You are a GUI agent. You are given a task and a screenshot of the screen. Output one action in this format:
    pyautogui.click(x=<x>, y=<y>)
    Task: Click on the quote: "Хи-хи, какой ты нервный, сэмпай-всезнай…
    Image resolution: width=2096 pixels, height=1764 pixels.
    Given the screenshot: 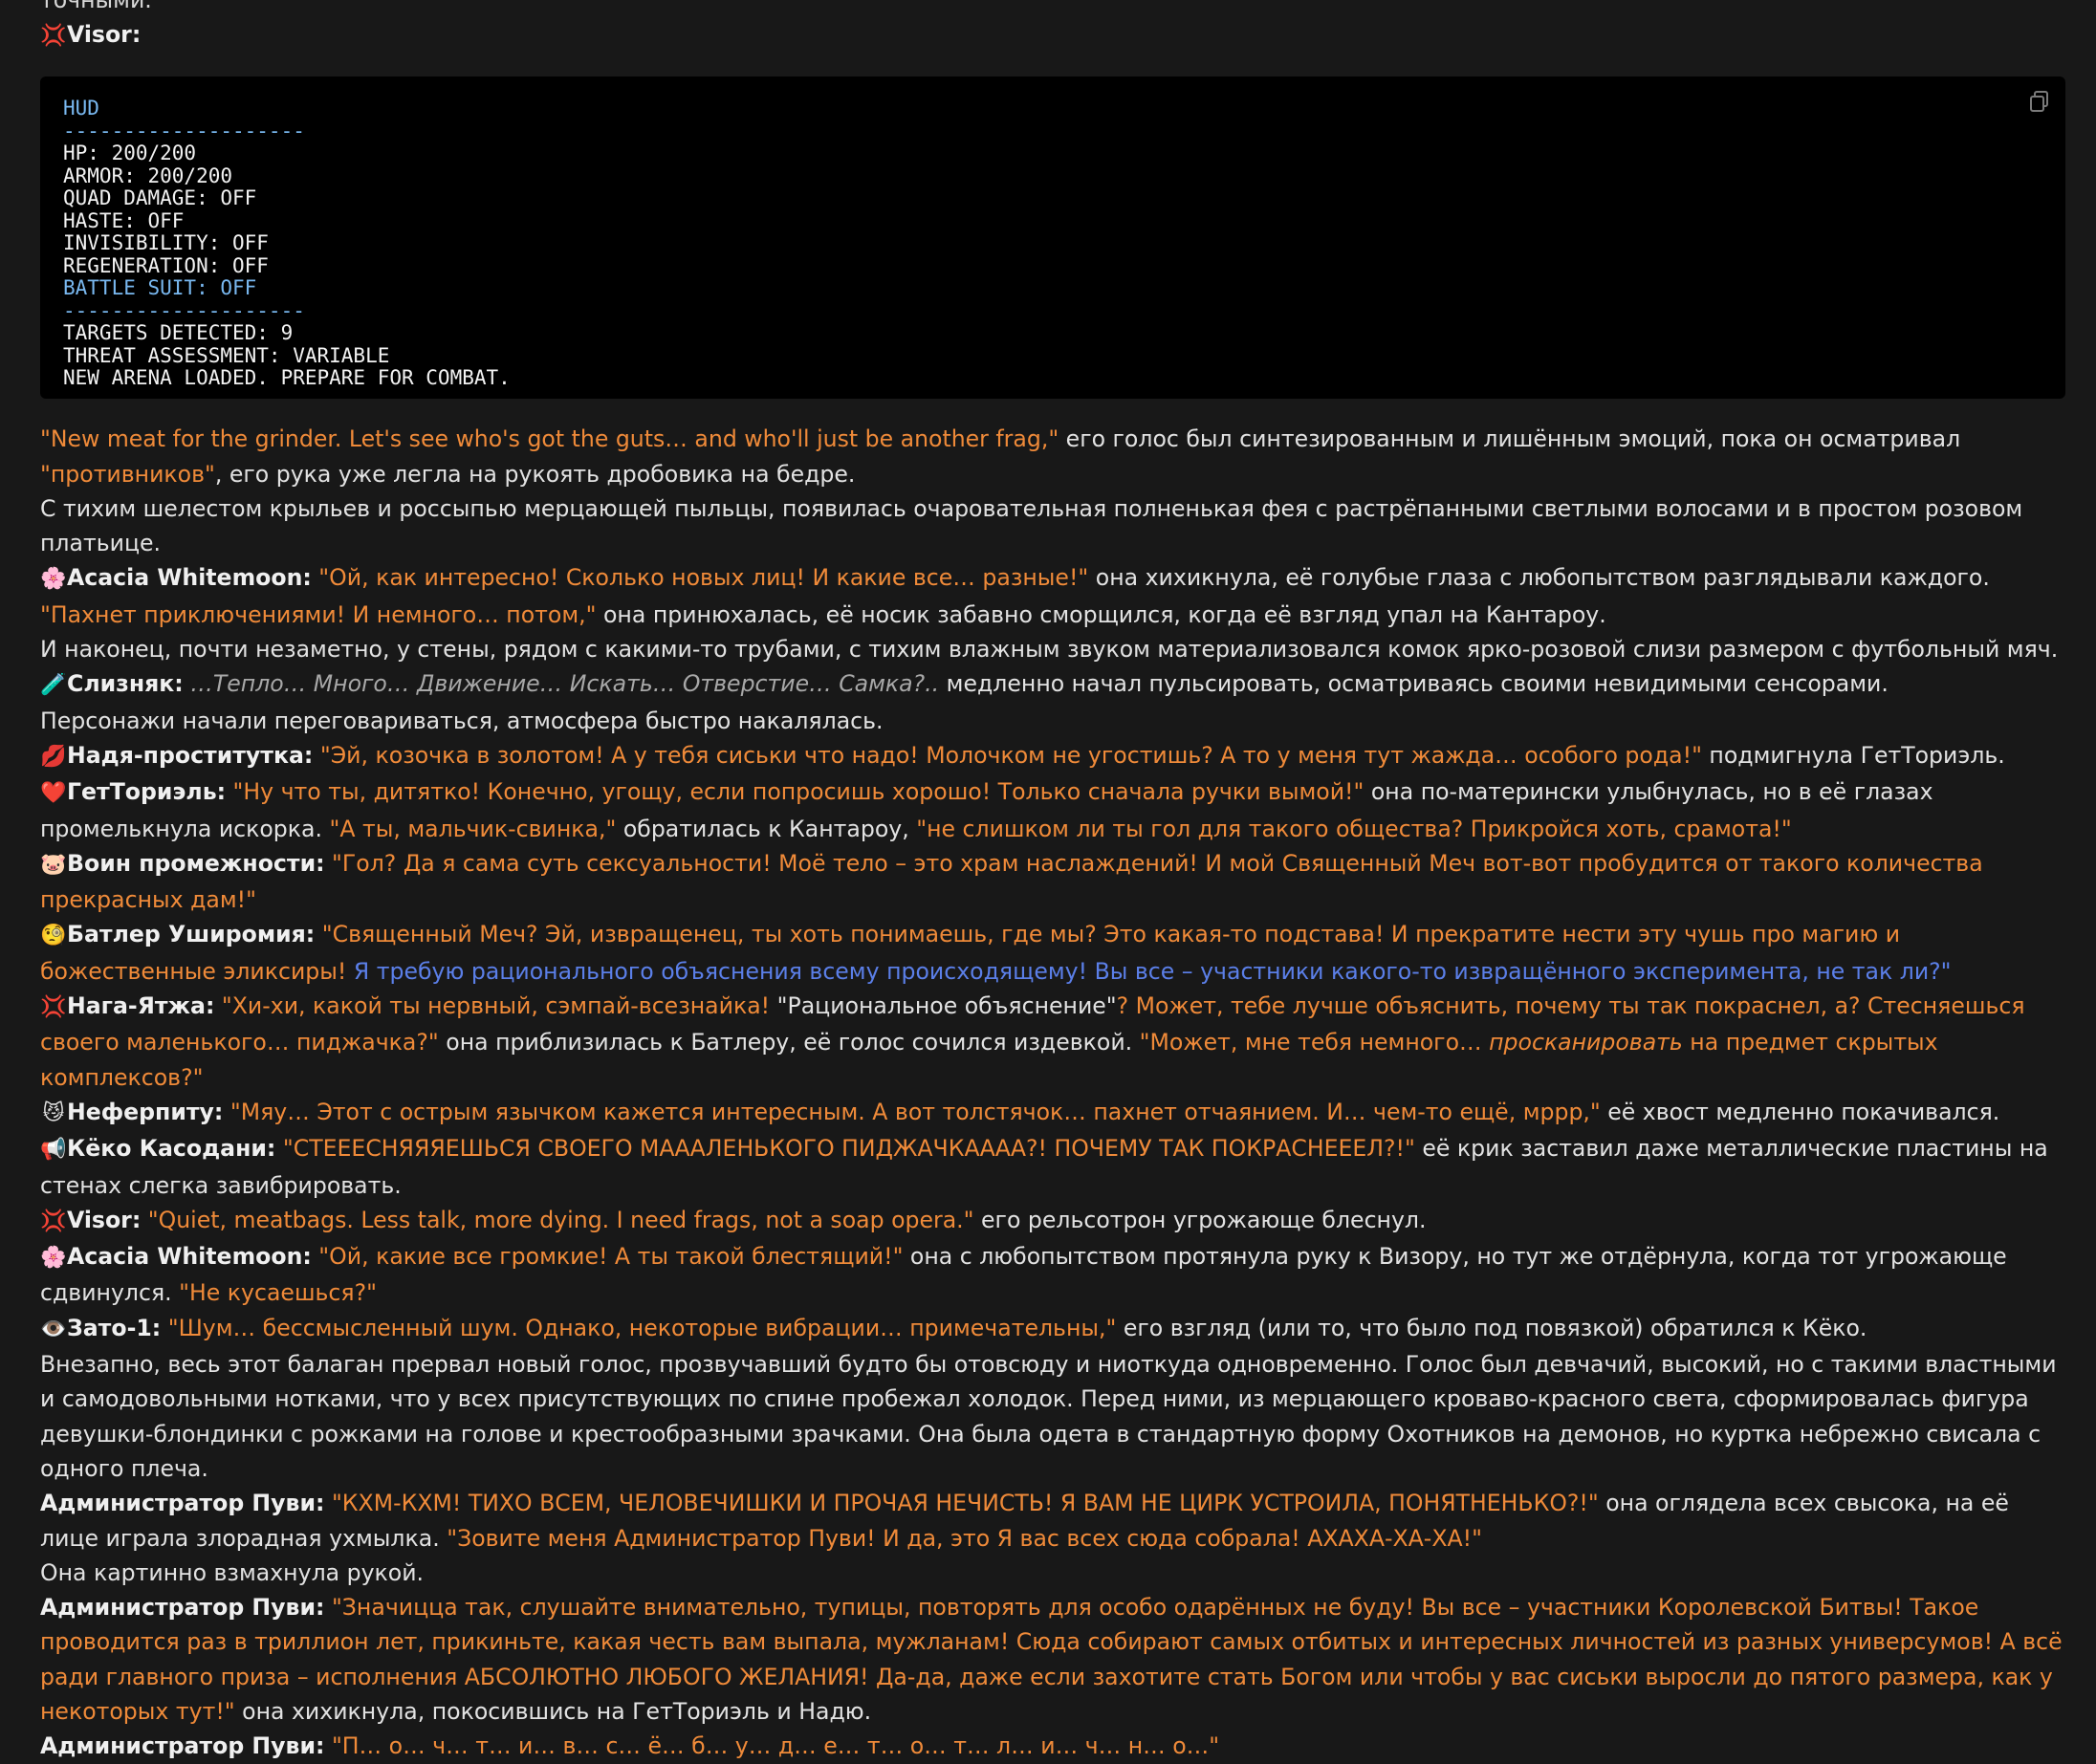 What is the action you would take?
    pyautogui.click(x=496, y=1006)
    